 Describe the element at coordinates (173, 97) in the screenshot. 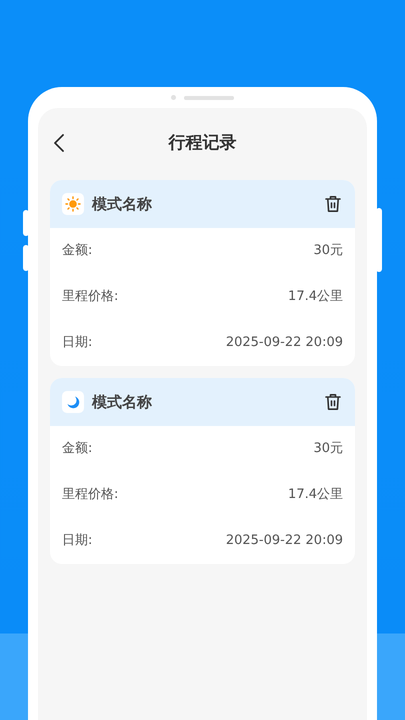

I see `camera-dot` at that location.